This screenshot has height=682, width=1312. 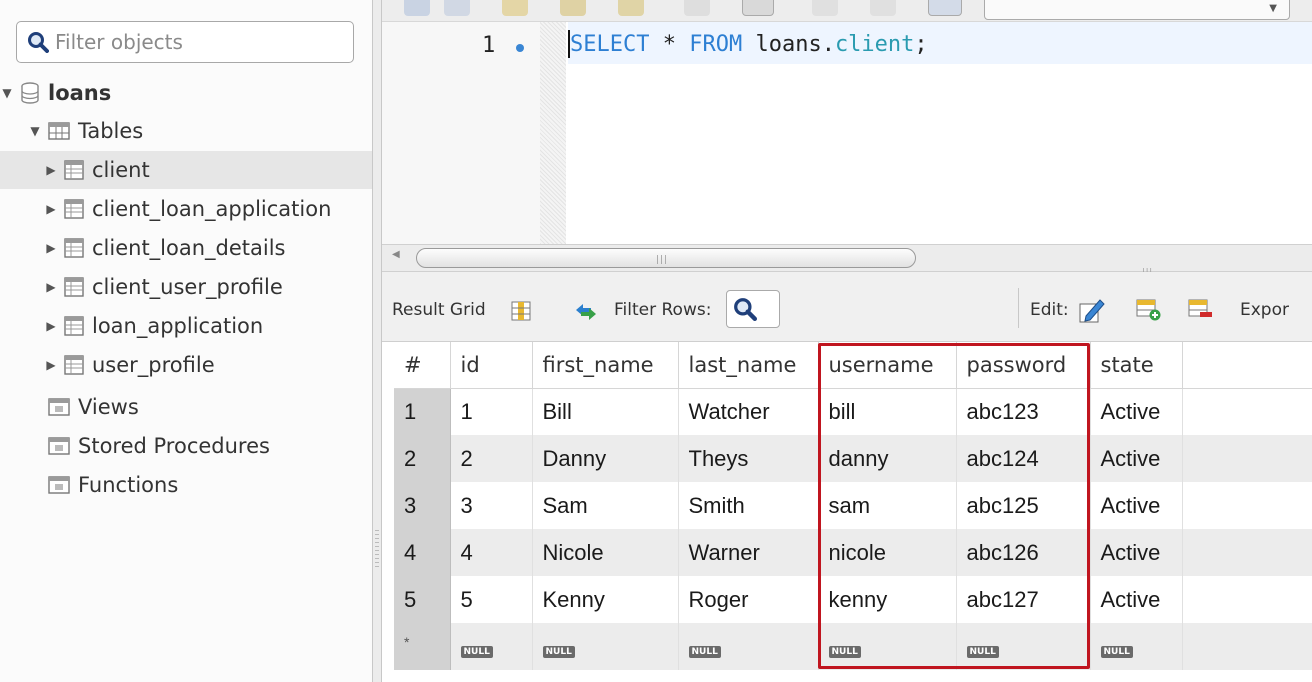 I want to click on cell-id: 2, so click(x=491, y=458).